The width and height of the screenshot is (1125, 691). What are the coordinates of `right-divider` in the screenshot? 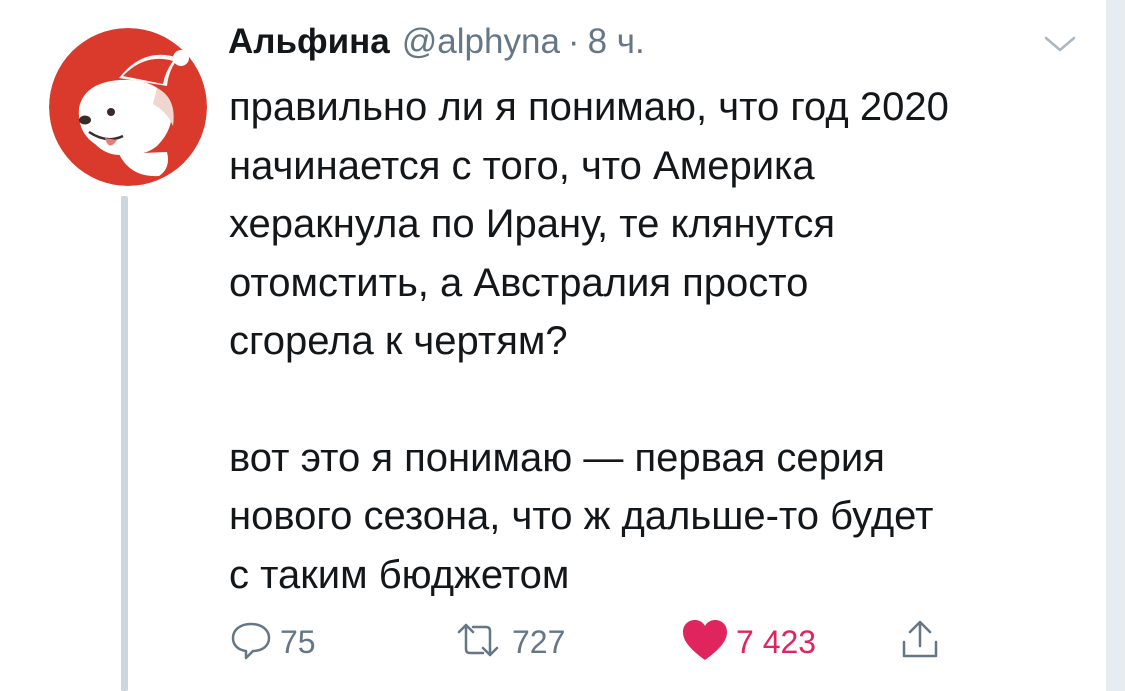 It's located at (1115, 345).